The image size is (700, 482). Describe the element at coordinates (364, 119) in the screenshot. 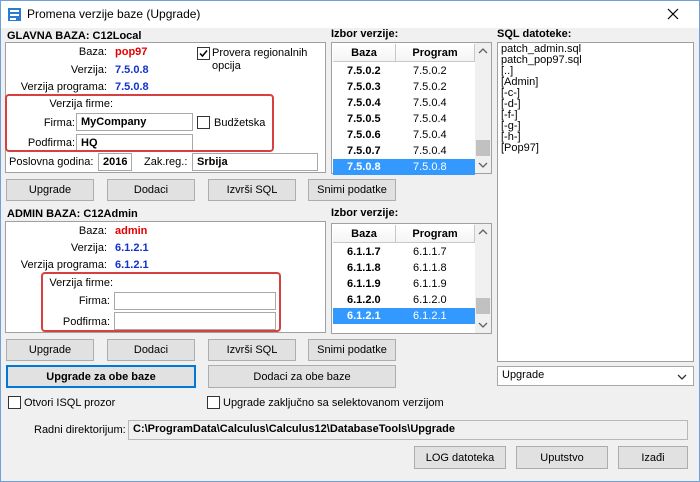

I see `row-baza: 7.5.0.5` at that location.